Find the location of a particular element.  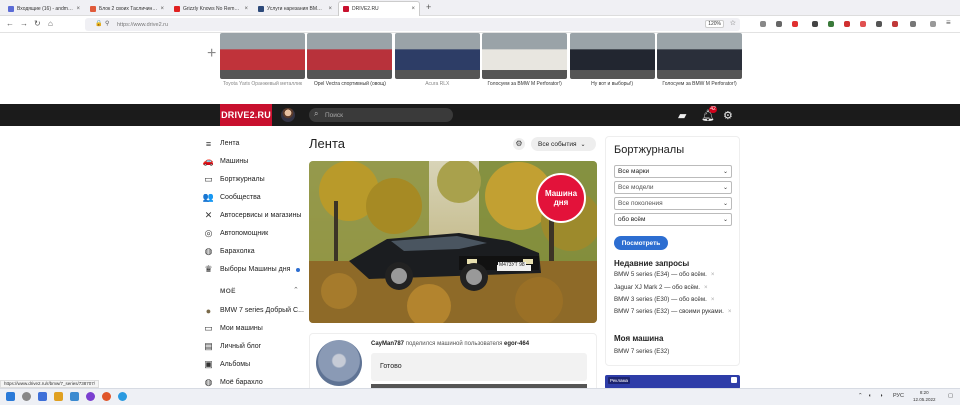

extension-red2-icon is located at coordinates (847, 24).